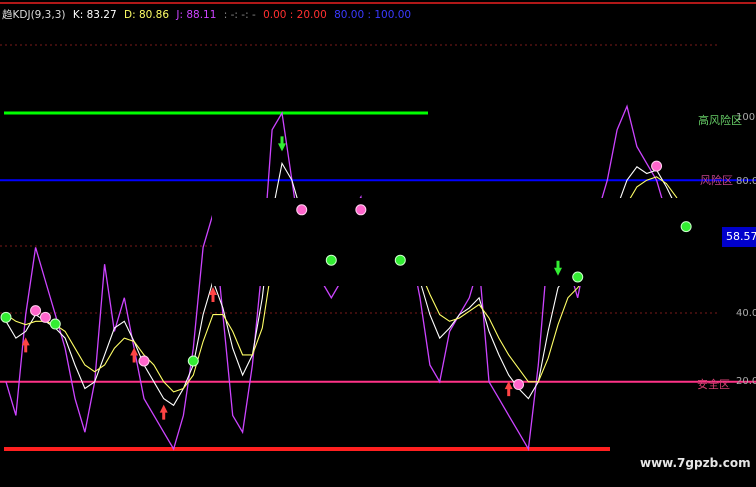 The width and height of the screenshot is (756, 487). Describe the element at coordinates (196, 15) in the screenshot. I see `j-value: J: 88.11` at that location.